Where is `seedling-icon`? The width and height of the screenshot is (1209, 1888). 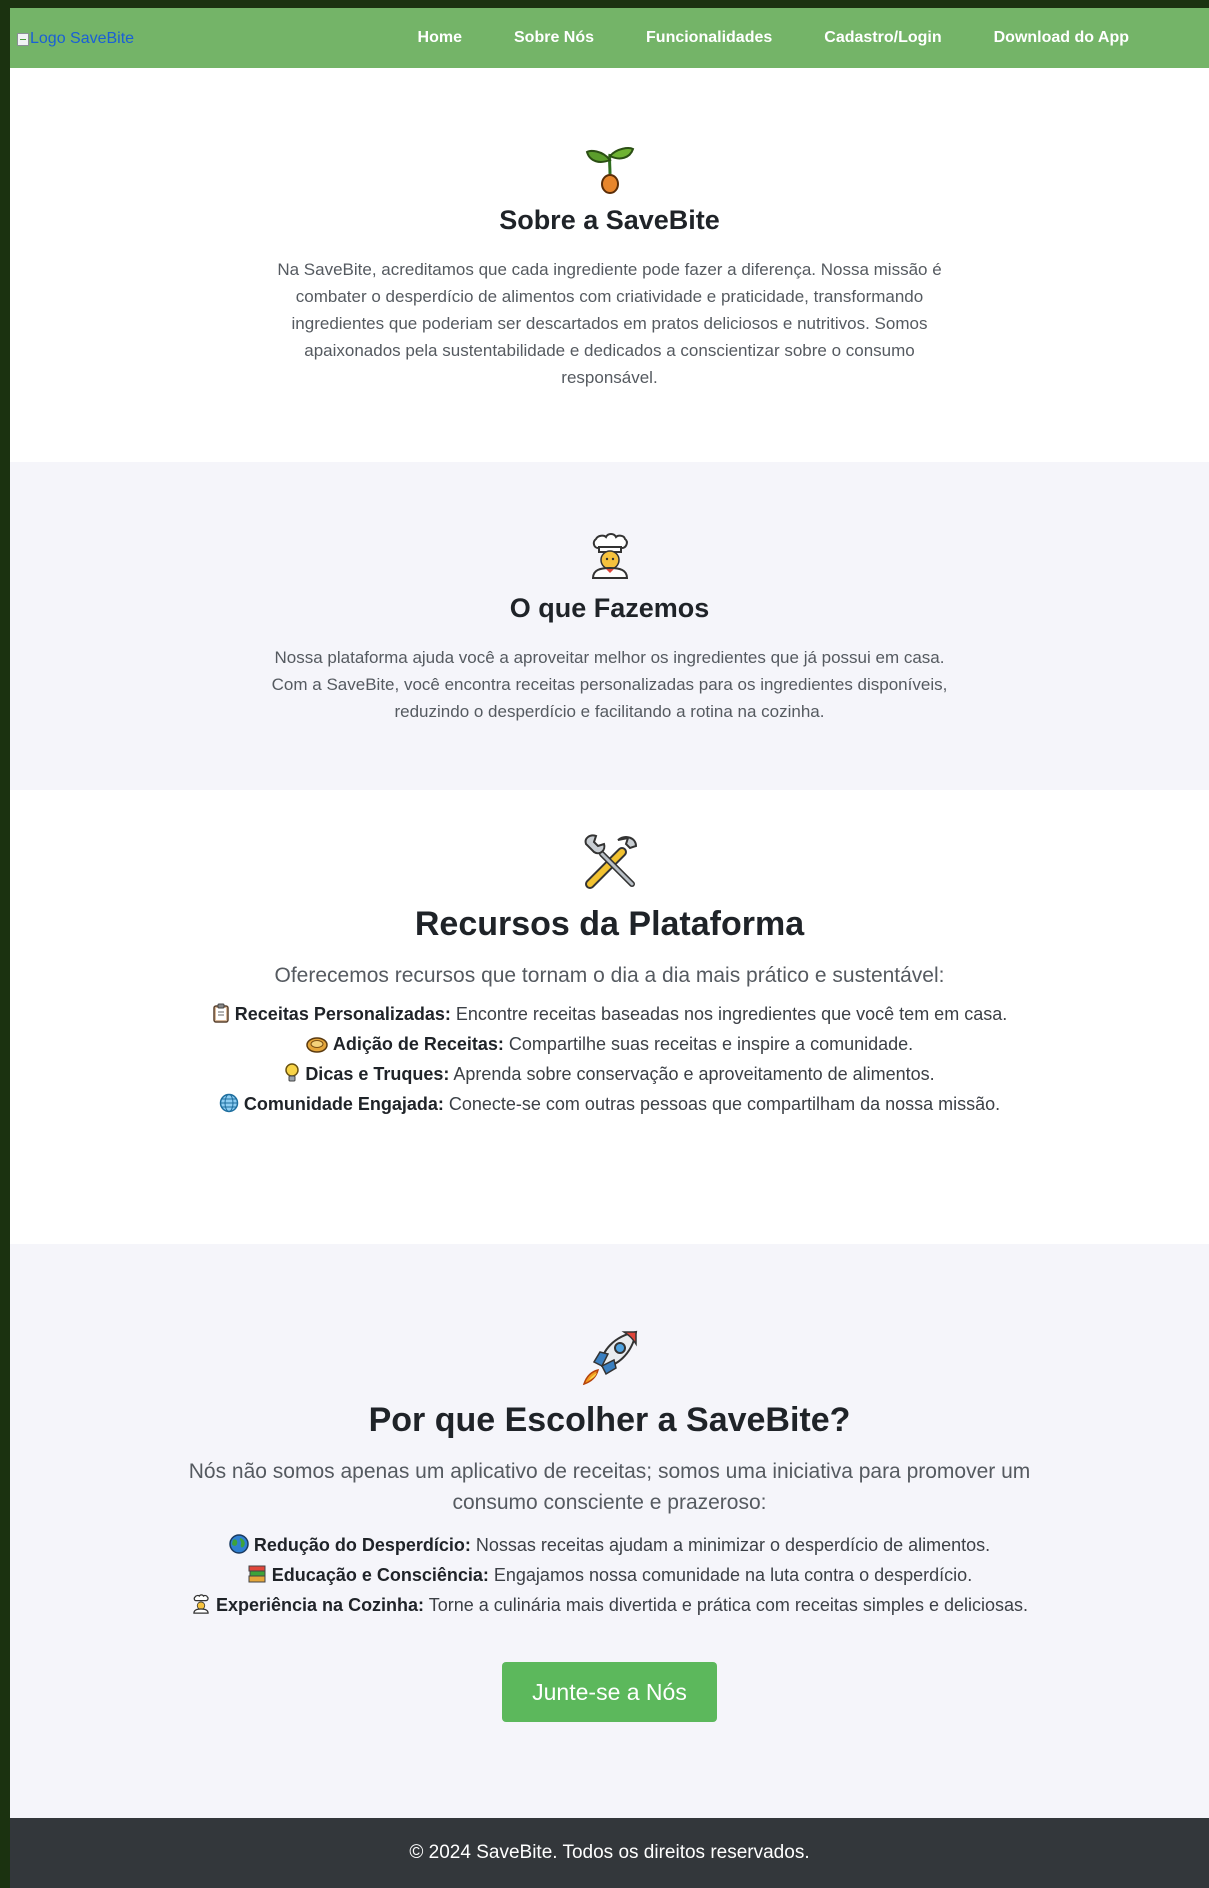 seedling-icon is located at coordinates (609, 170).